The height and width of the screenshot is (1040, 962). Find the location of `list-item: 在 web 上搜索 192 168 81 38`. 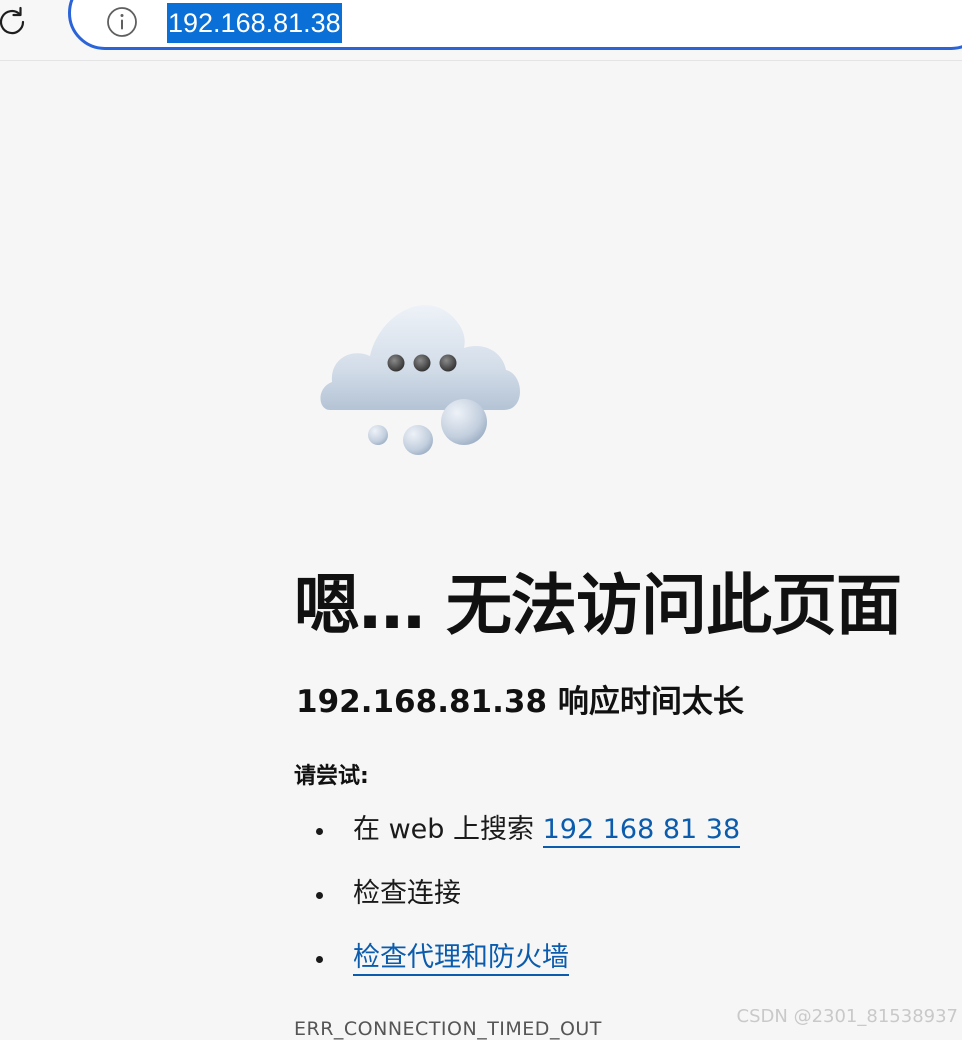

list-item: 在 web 上搜索 192 168 81 38 is located at coordinates (518, 840).